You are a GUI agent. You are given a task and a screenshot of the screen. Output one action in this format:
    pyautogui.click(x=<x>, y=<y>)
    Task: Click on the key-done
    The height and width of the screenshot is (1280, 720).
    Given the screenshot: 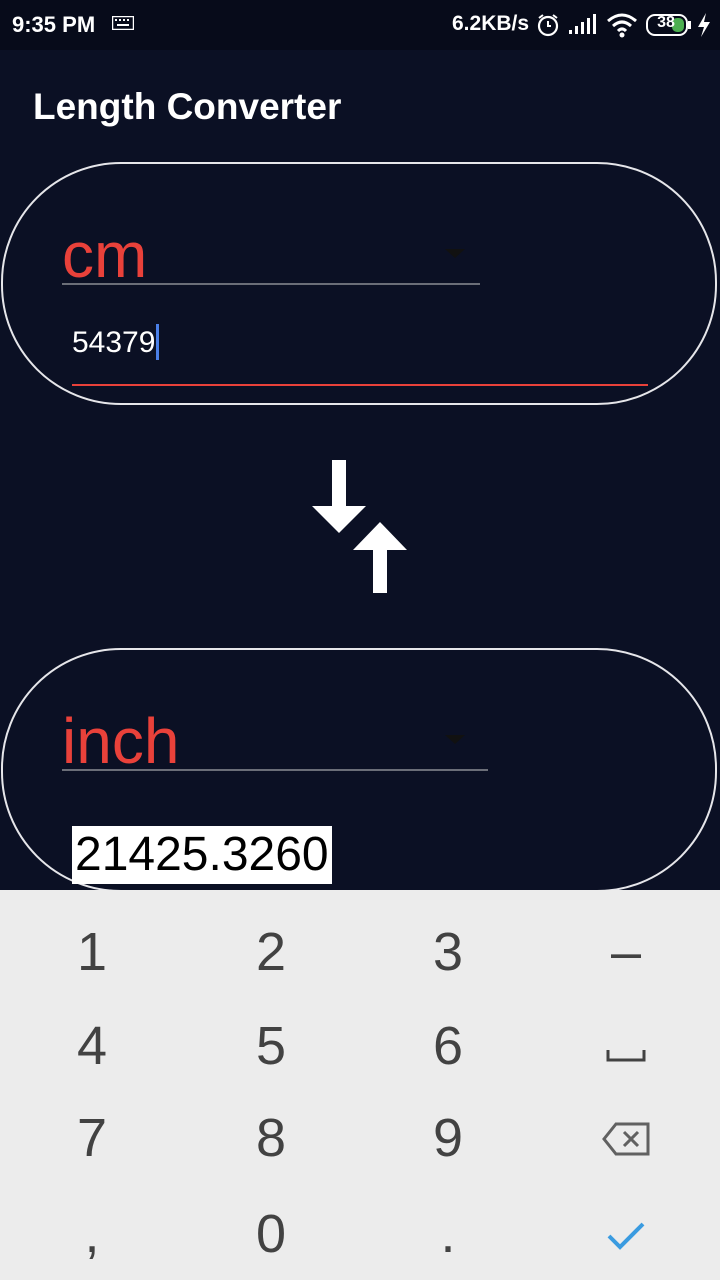 What is the action you would take?
    pyautogui.click(x=626, y=1234)
    